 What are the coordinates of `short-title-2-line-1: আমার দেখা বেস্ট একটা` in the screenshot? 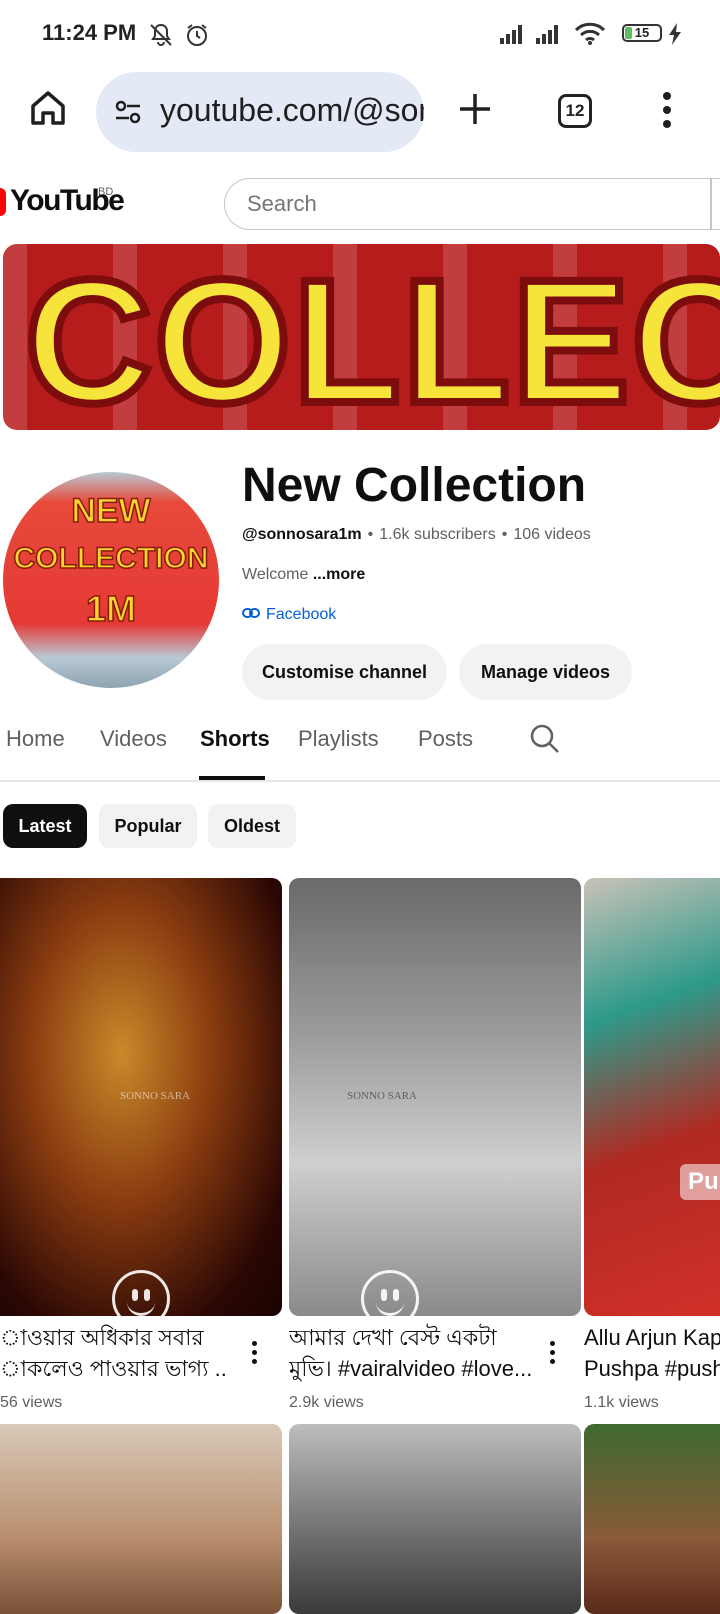 It's located at (412, 1337).